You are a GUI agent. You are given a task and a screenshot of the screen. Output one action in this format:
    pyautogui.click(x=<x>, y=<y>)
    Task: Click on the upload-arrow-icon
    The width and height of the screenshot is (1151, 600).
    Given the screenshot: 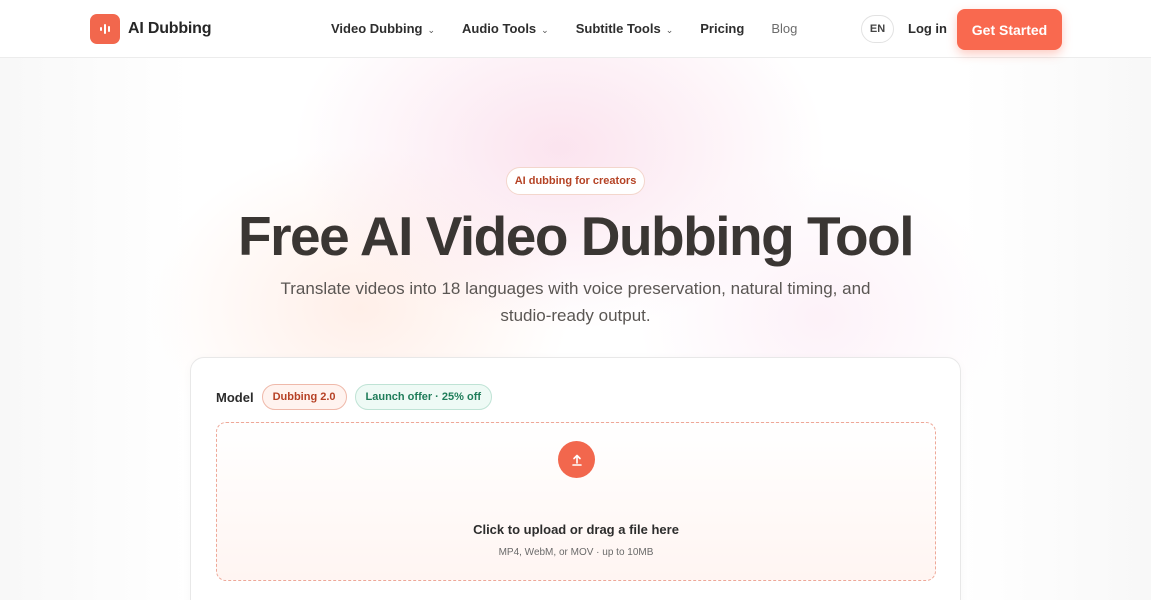 What is the action you would take?
    pyautogui.click(x=576, y=459)
    